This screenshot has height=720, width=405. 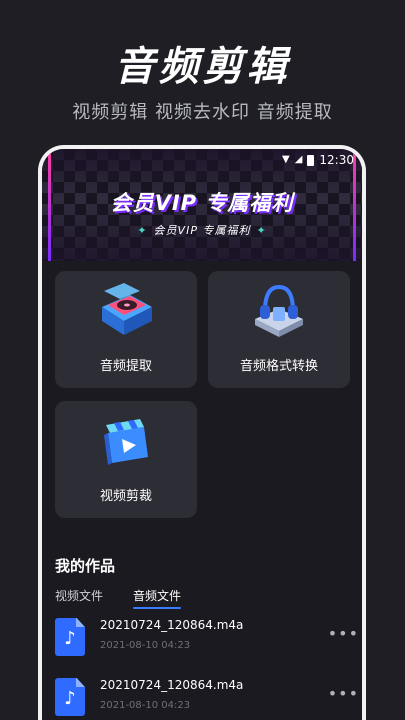 I want to click on active-tab-indicator, so click(x=157, y=608).